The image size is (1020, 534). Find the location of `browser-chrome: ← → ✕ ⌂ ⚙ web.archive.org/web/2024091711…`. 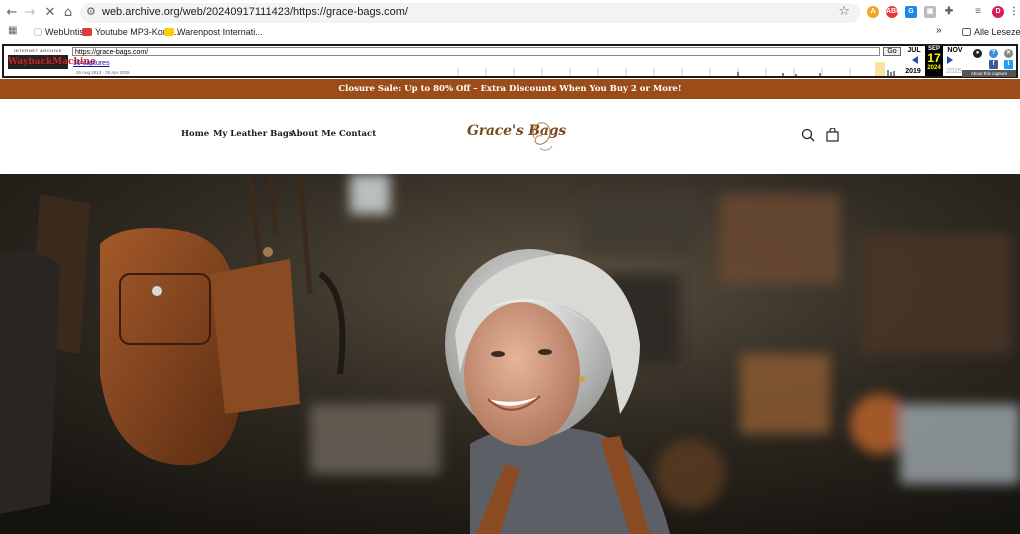

browser-chrome: ← → ✕ ⌂ ⚙ web.archive.org/web/2024091711… is located at coordinates (510, 22).